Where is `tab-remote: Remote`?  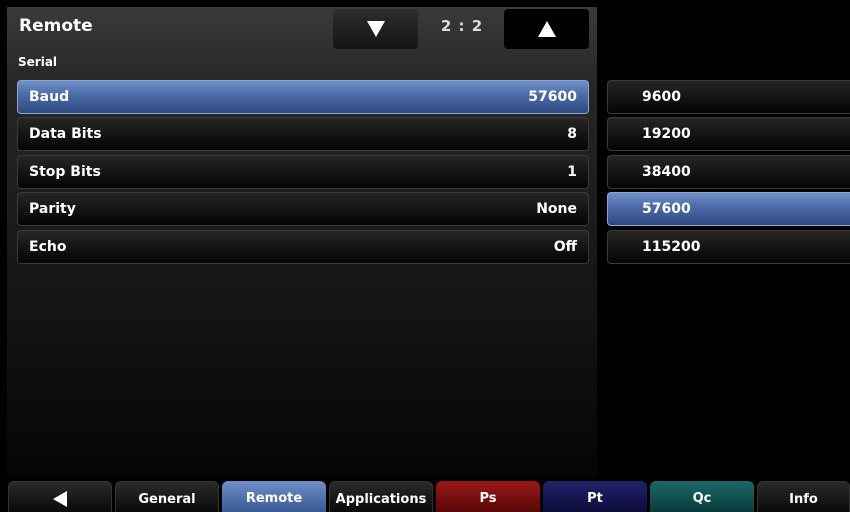 tab-remote: Remote is located at coordinates (274, 496).